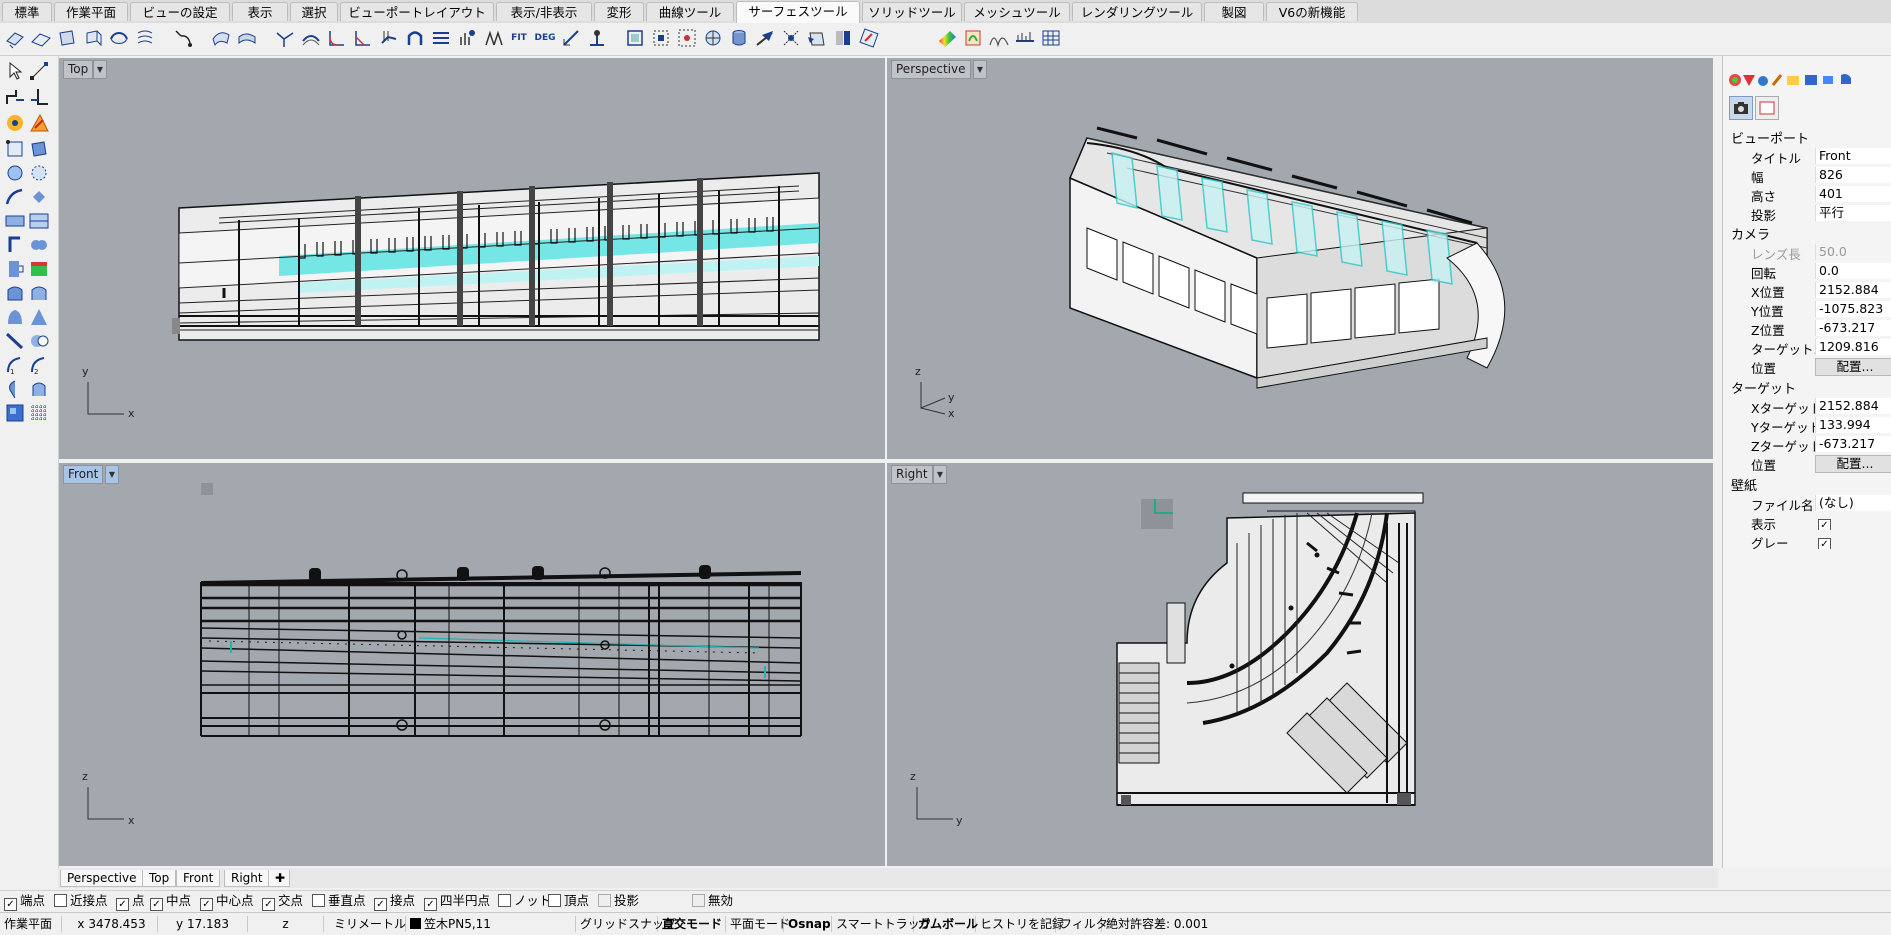 This screenshot has width=1891, height=935. Describe the element at coordinates (67, 38) in the screenshot. I see `planar-surface-icon` at that location.